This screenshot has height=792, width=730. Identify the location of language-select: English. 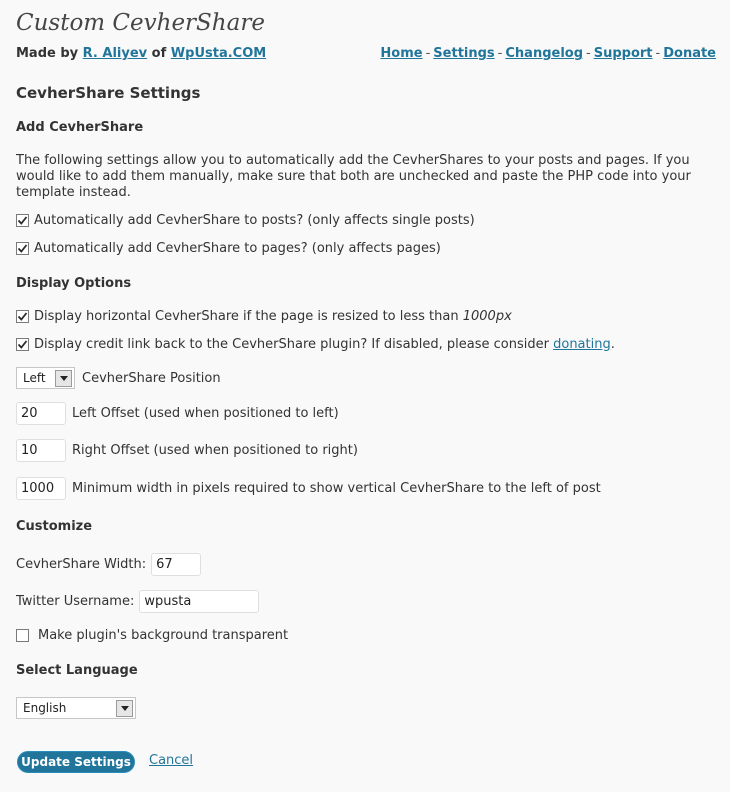
(76, 708).